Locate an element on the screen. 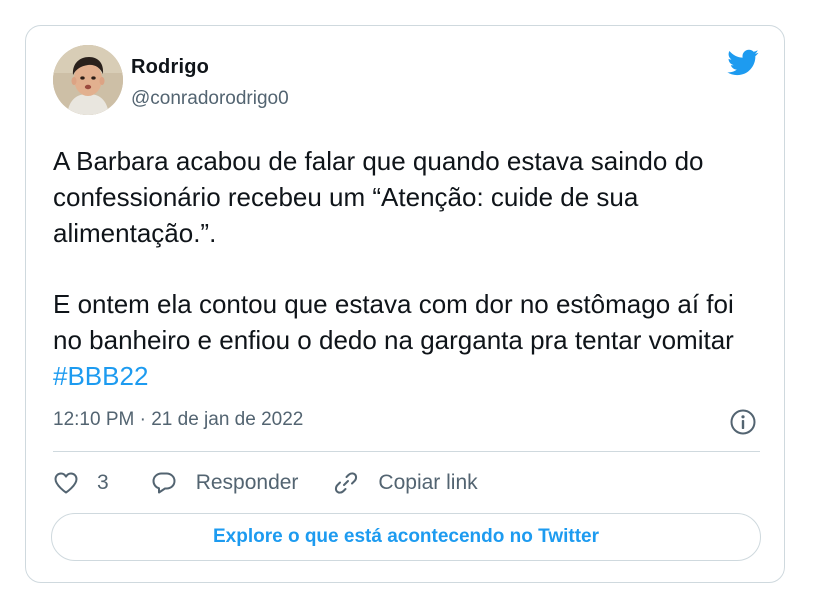 This screenshot has height=604, width=828. like-button: 3 is located at coordinates (81, 483).